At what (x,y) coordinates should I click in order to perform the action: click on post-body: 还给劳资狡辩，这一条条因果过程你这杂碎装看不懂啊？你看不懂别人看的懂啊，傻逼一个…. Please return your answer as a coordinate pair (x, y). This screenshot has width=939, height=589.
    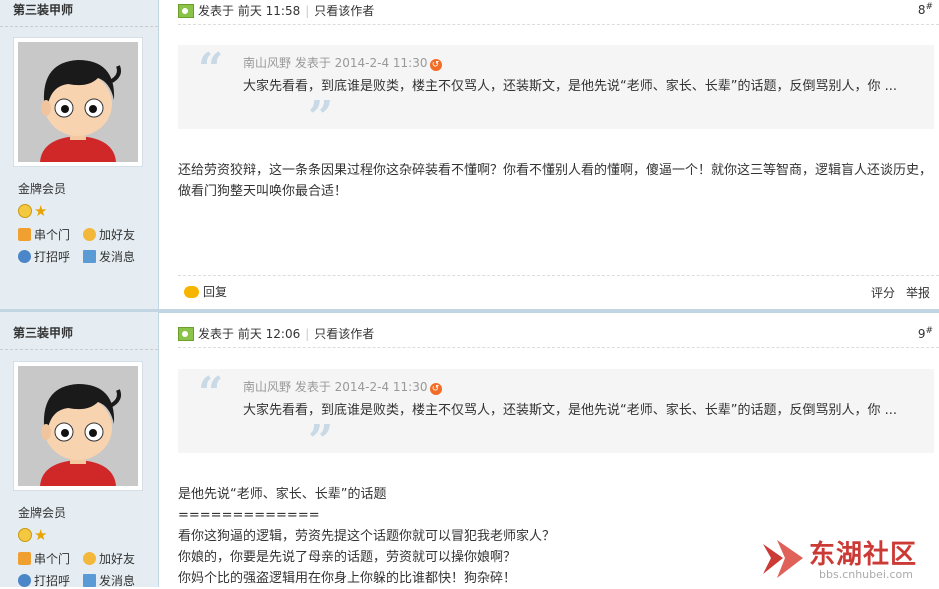
    Looking at the image, I should click on (558, 181).